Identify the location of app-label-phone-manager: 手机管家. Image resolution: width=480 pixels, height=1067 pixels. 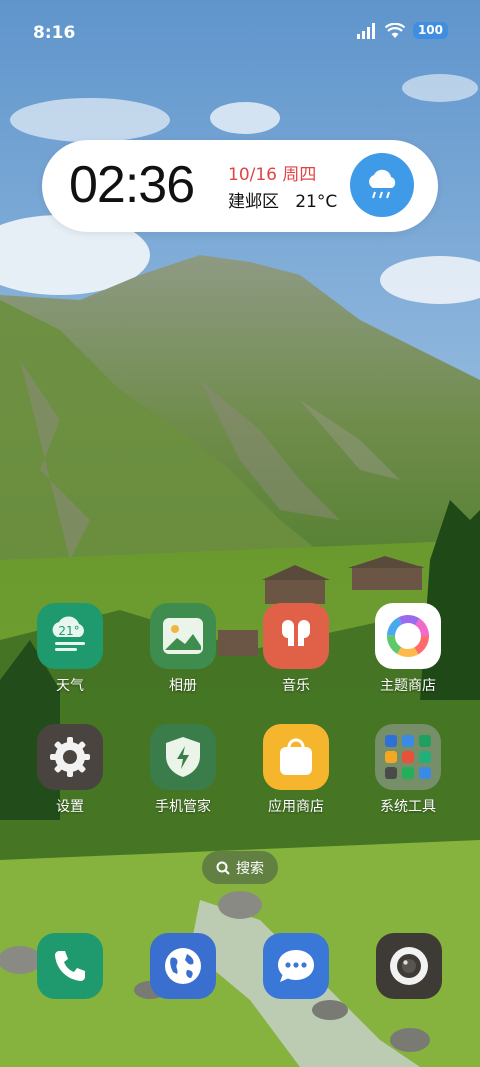
(183, 807).